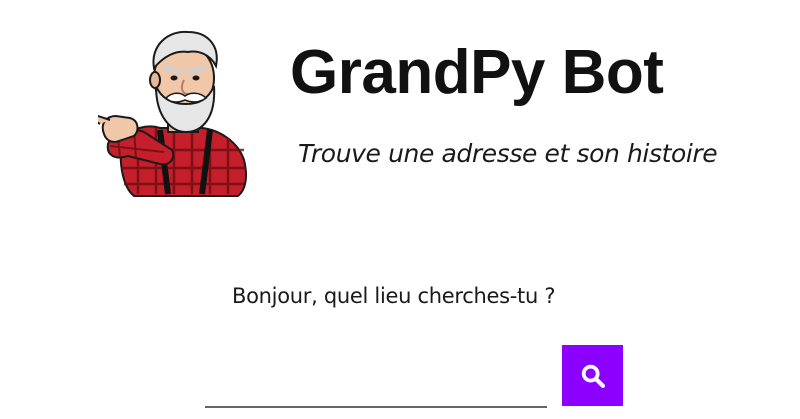  I want to click on page-title: GrandPy Bot, so click(477, 72).